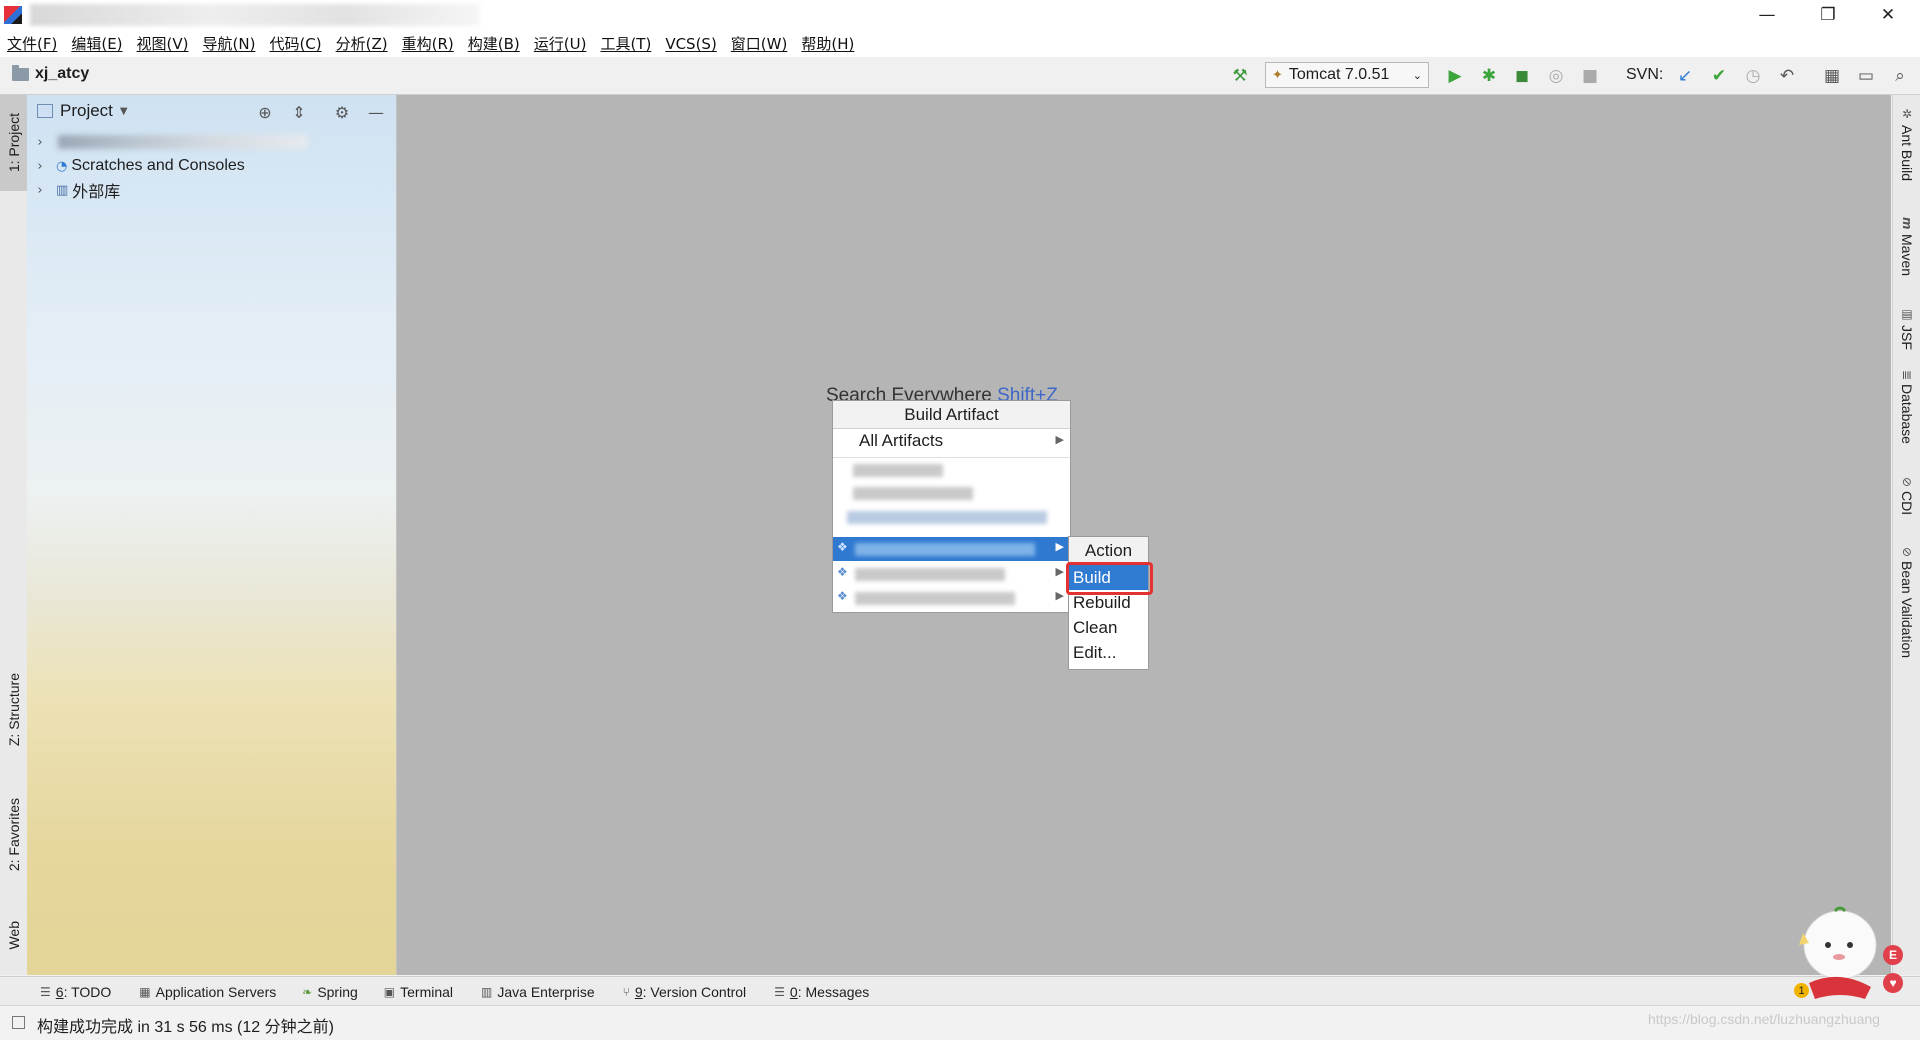 This screenshot has height=1040, width=1920. I want to click on status-message: 构建成功完成 in 31 s 56 ms (12 分钟之前), so click(185, 1027).